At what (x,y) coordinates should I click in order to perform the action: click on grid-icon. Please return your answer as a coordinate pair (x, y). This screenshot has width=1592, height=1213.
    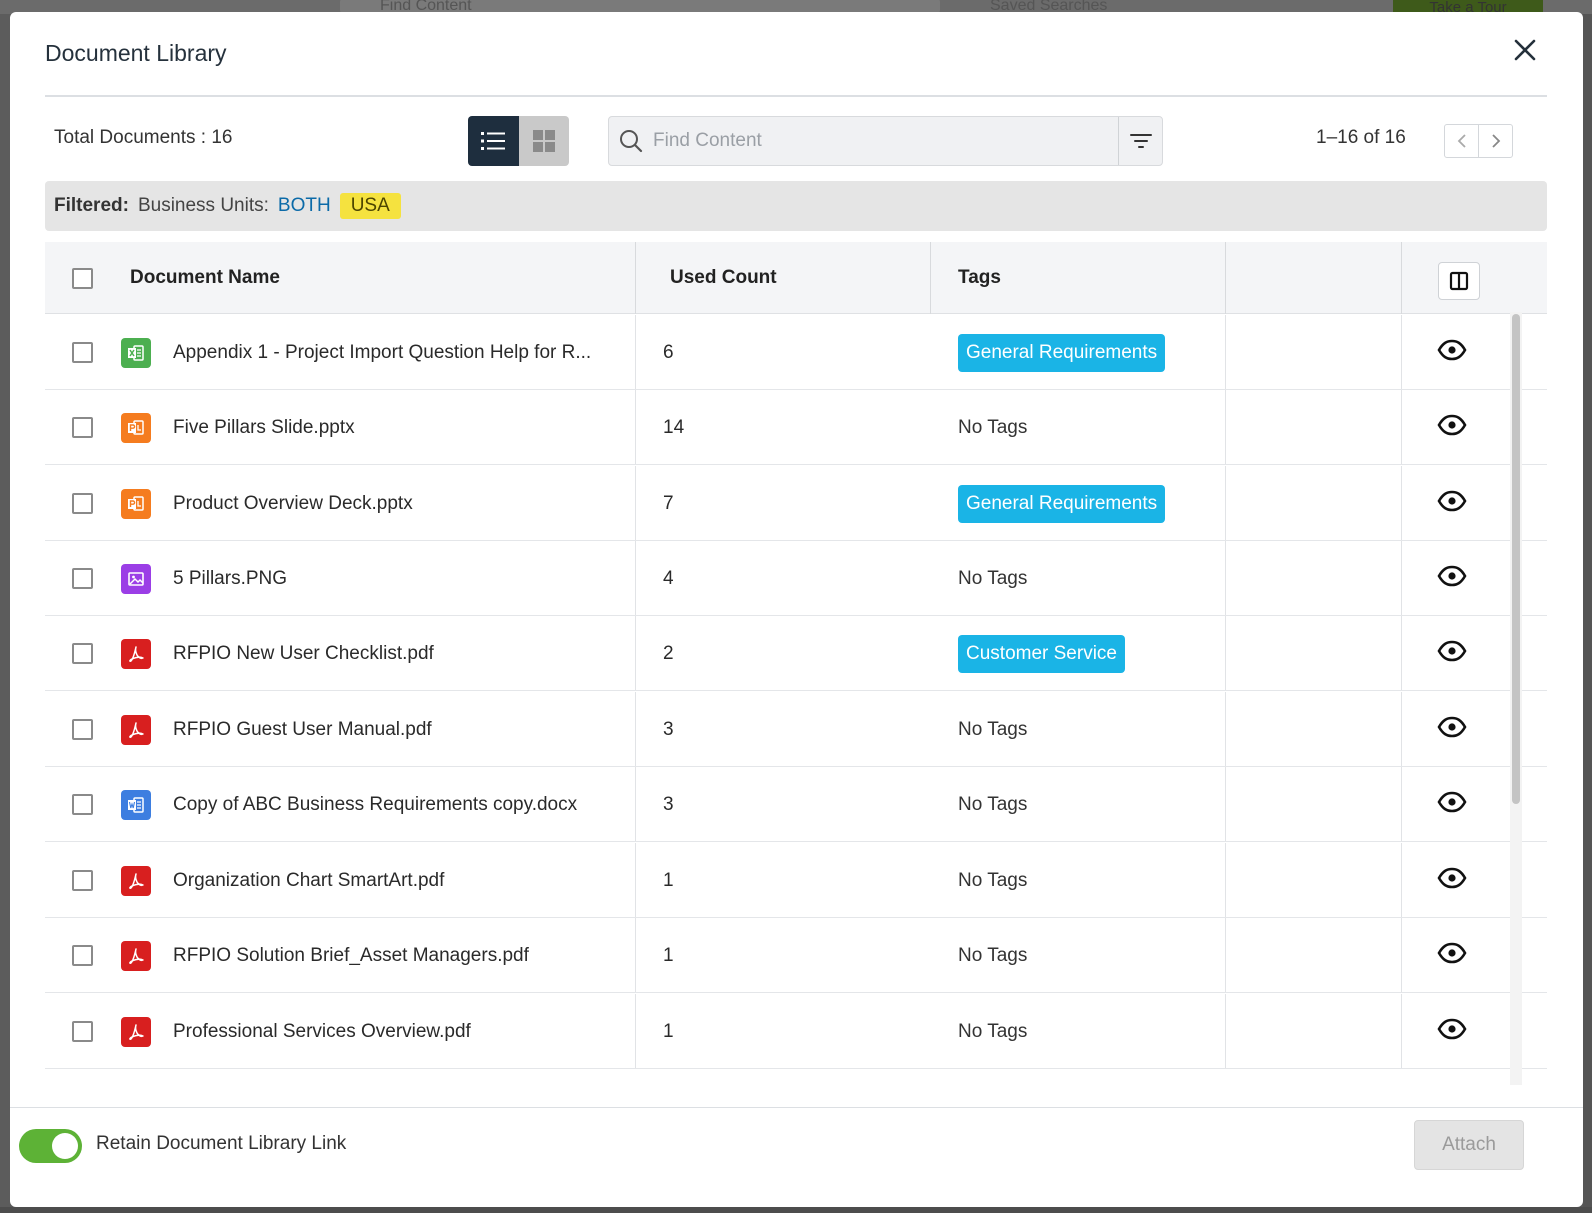
    Looking at the image, I should click on (543, 141).